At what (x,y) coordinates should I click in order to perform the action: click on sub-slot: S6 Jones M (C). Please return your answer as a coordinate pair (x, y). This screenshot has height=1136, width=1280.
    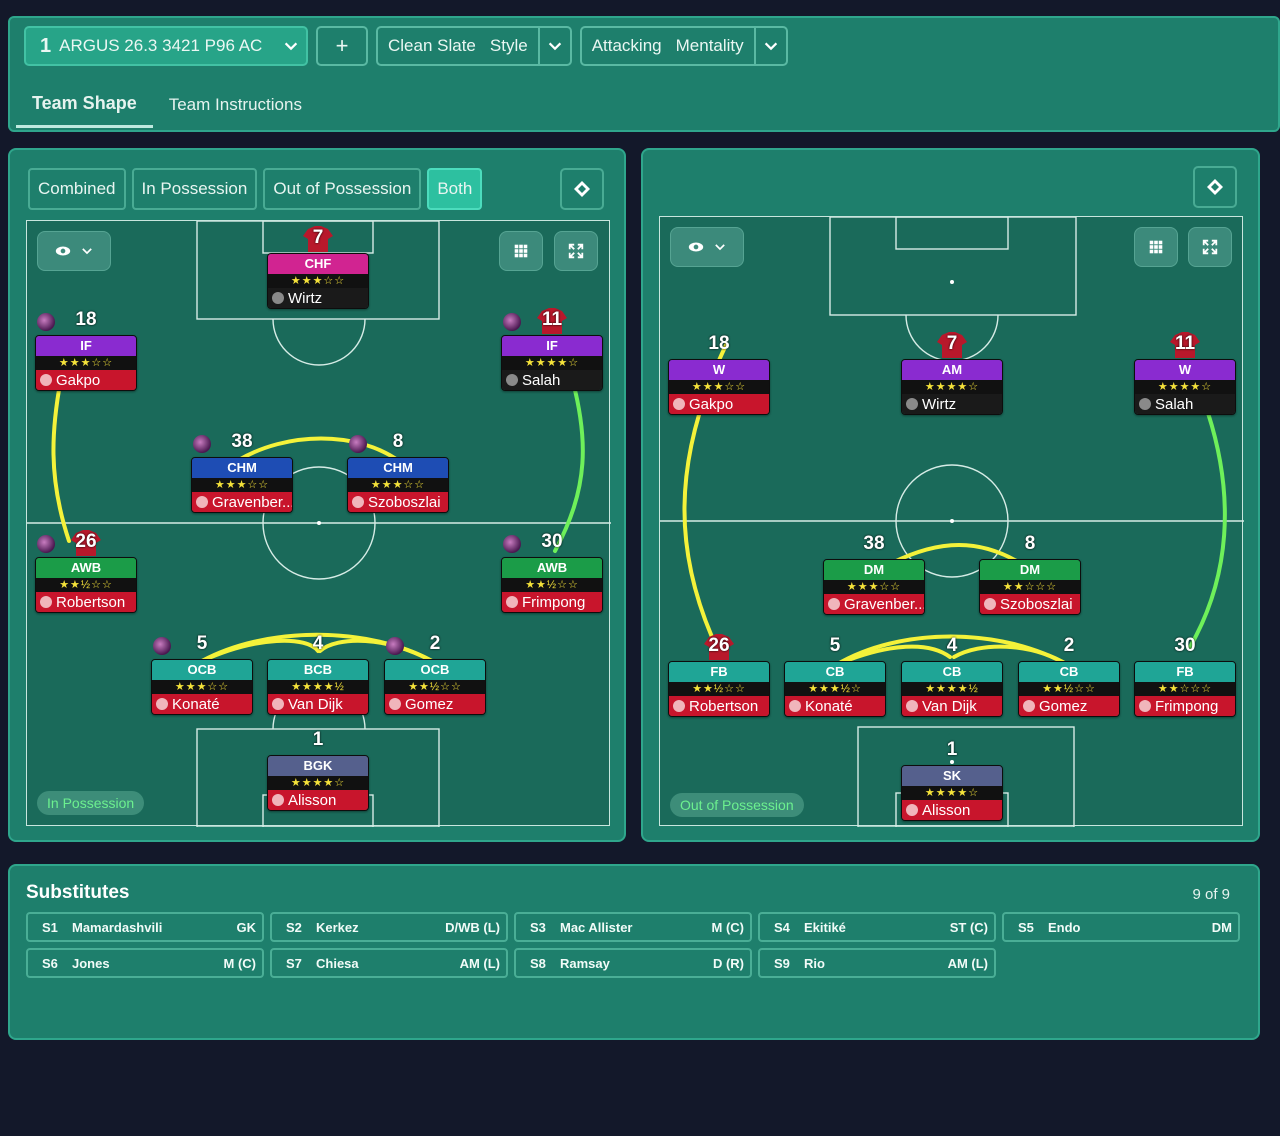
    Looking at the image, I should click on (145, 963).